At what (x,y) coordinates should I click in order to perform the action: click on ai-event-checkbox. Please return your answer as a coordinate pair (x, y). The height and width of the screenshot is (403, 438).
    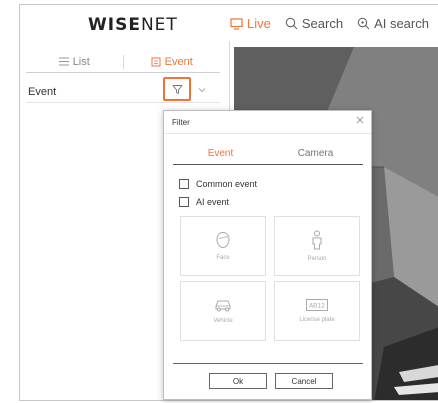
    Looking at the image, I should click on (184, 202).